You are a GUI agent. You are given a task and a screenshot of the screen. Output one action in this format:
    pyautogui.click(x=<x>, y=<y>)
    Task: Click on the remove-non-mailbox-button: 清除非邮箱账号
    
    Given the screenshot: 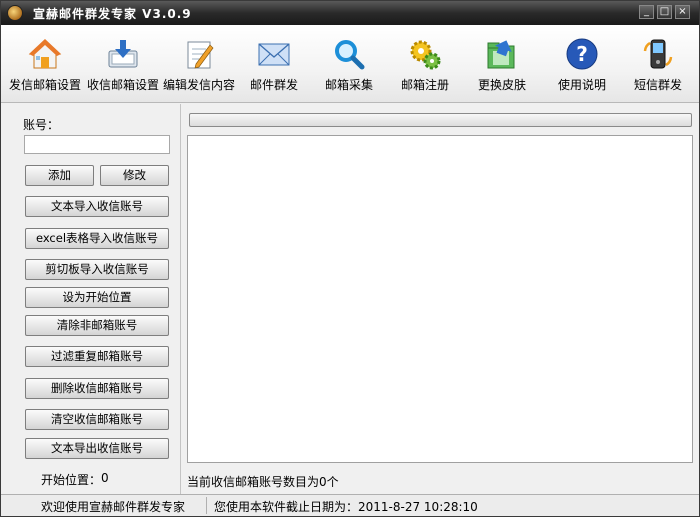 What is the action you would take?
    pyautogui.click(x=97, y=325)
    